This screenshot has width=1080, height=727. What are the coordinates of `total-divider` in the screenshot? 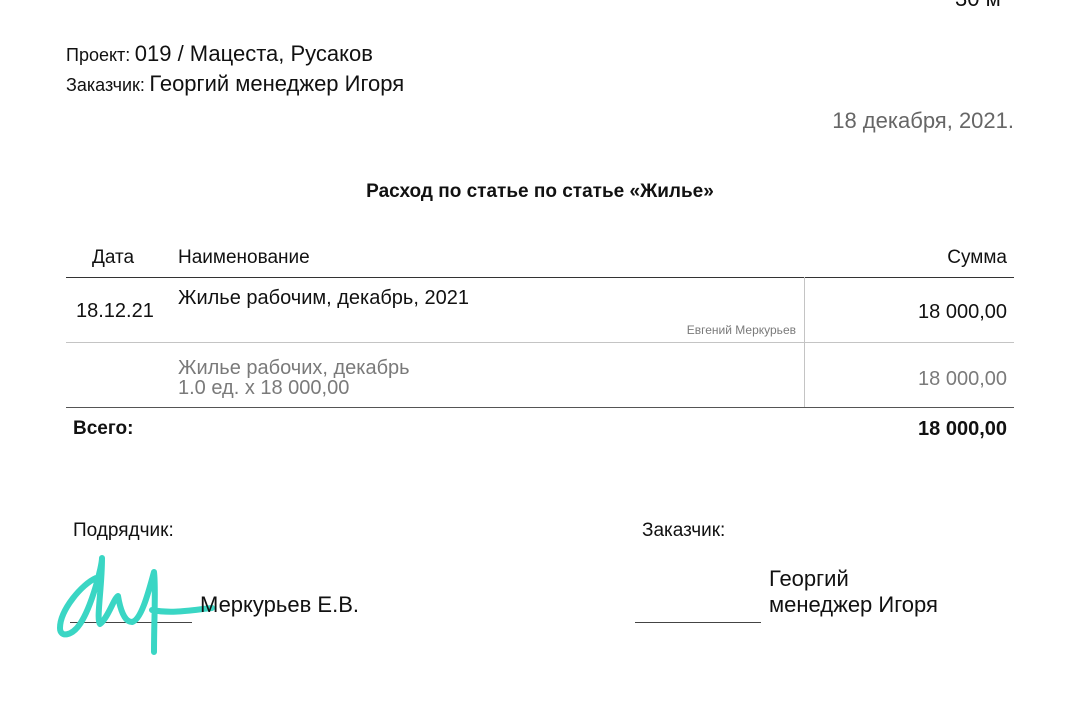 It's located at (540, 407).